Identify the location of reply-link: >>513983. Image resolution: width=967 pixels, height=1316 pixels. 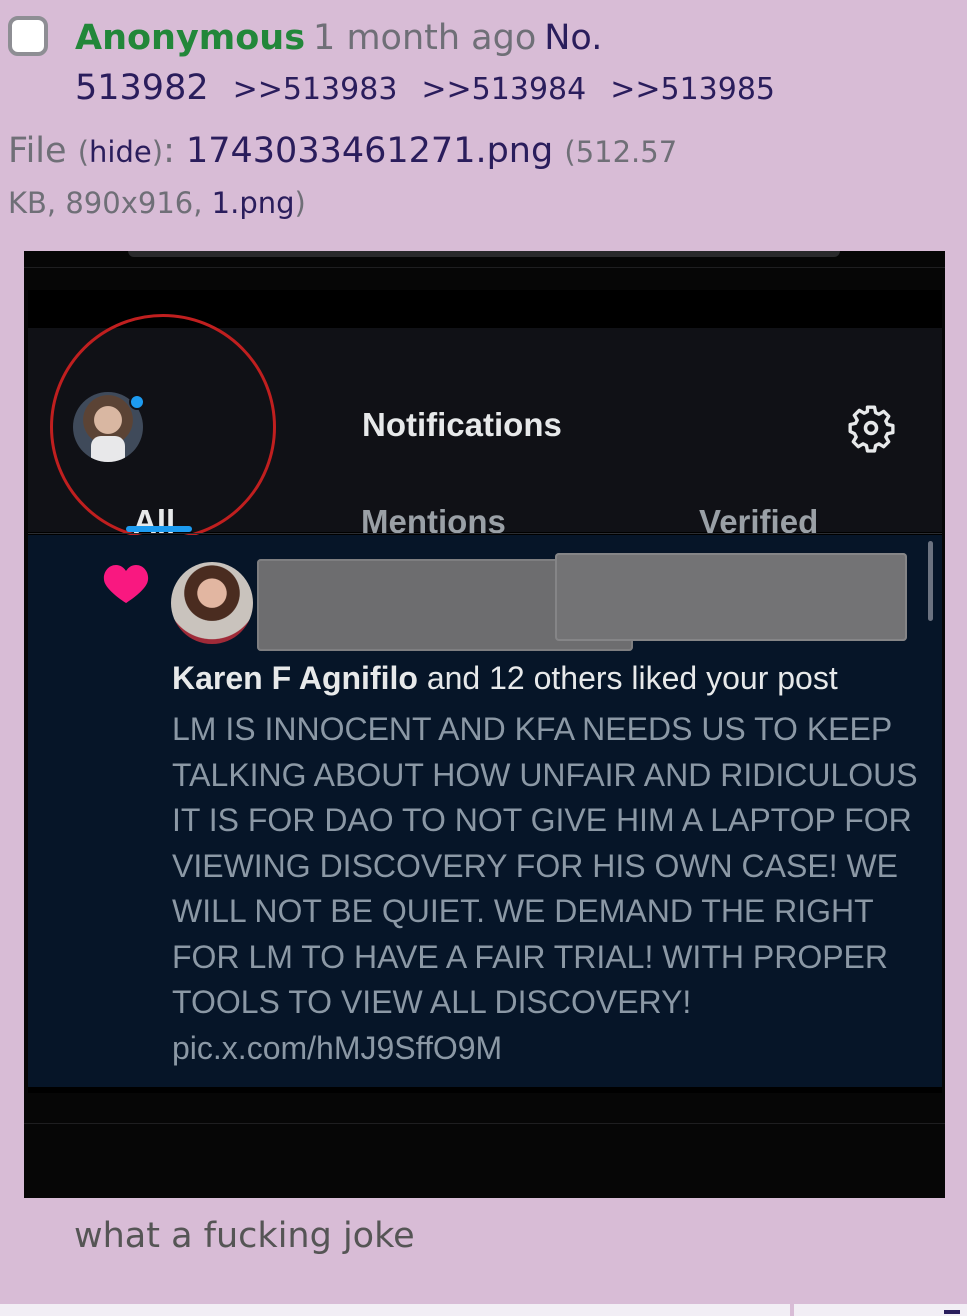
(315, 89).